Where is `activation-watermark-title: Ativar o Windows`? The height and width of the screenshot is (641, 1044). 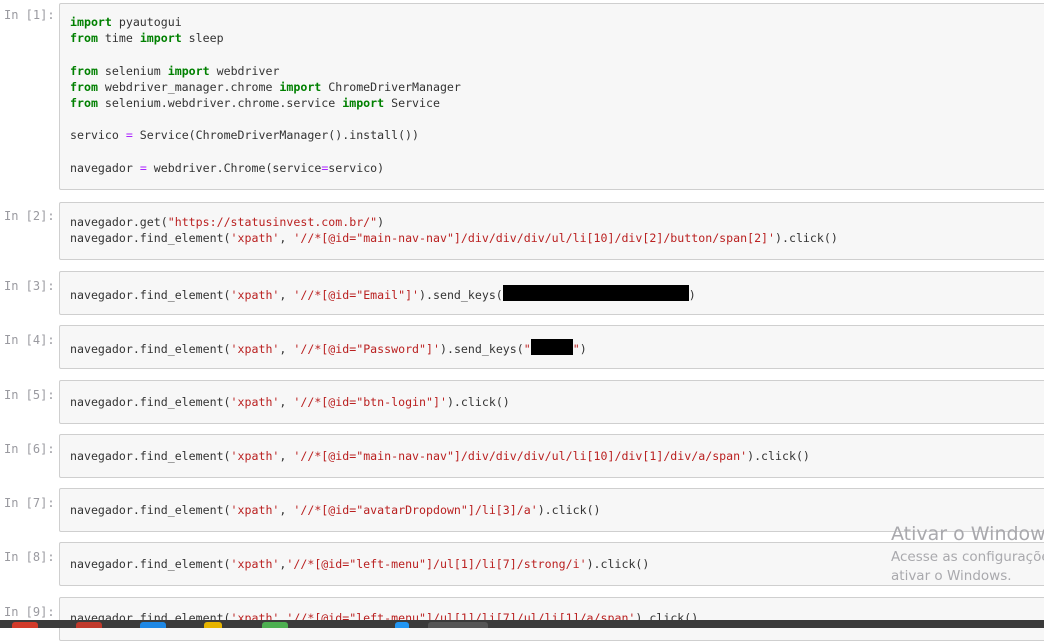
activation-watermark-title: Ativar o Windows is located at coordinates (967, 534).